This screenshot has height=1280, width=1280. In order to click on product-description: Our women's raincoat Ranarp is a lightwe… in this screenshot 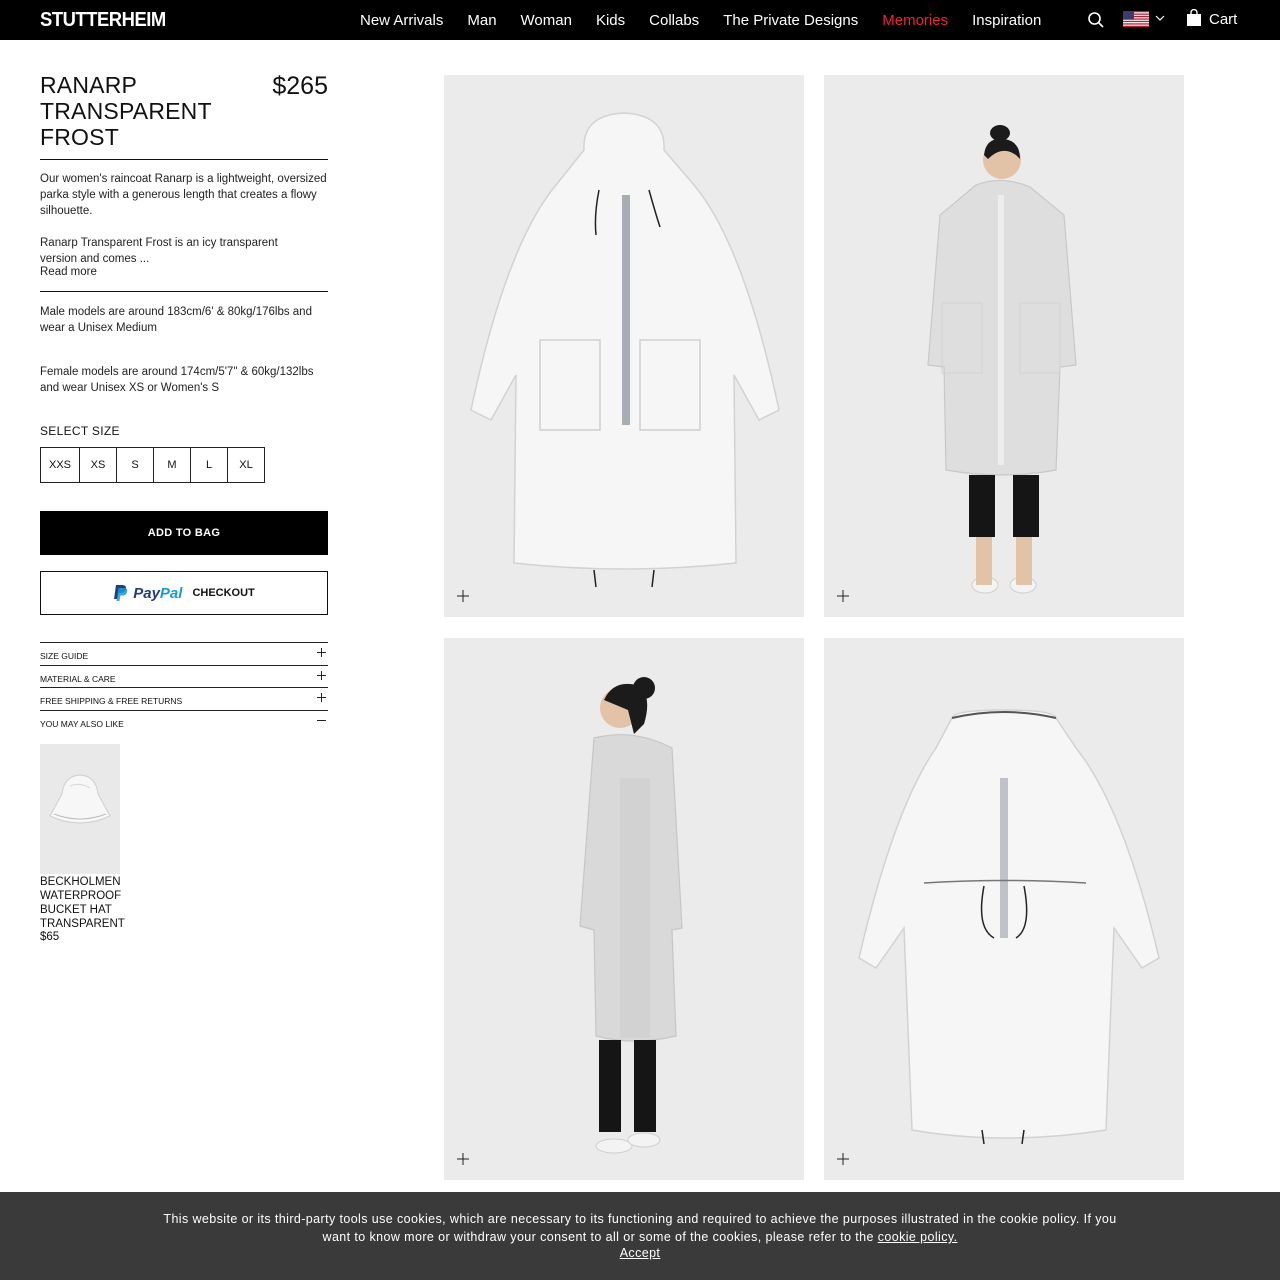, I will do `click(183, 195)`.